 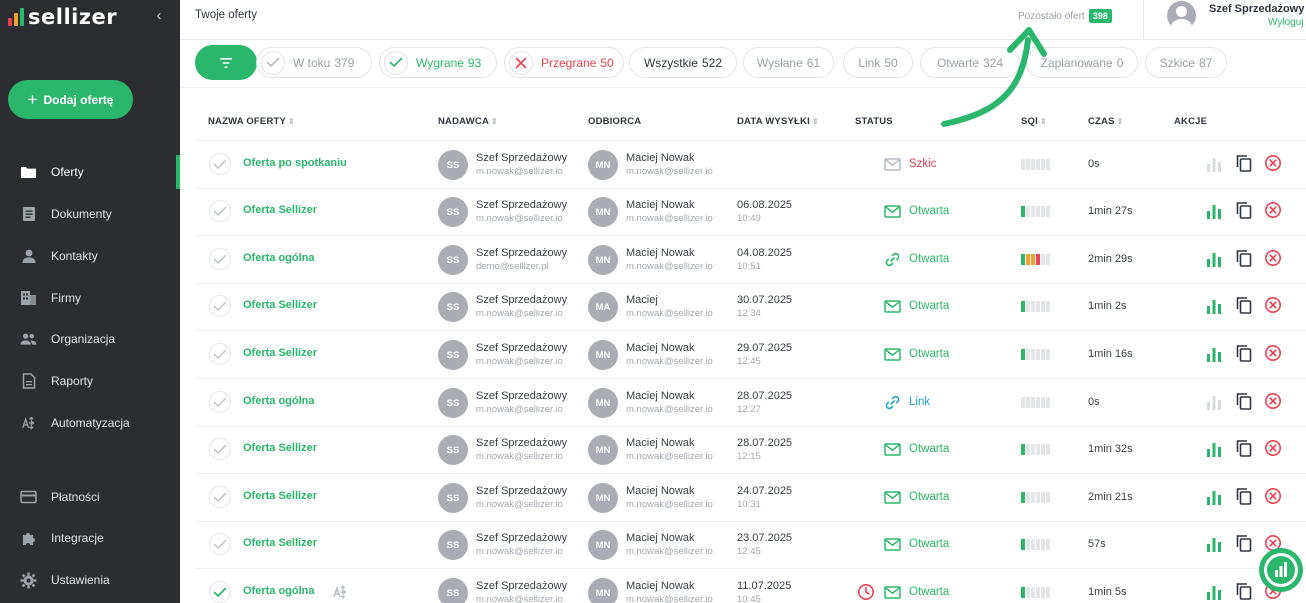 What do you see at coordinates (1186, 62) in the screenshot?
I see `filter-chip-szkice: Szkice 87` at bounding box center [1186, 62].